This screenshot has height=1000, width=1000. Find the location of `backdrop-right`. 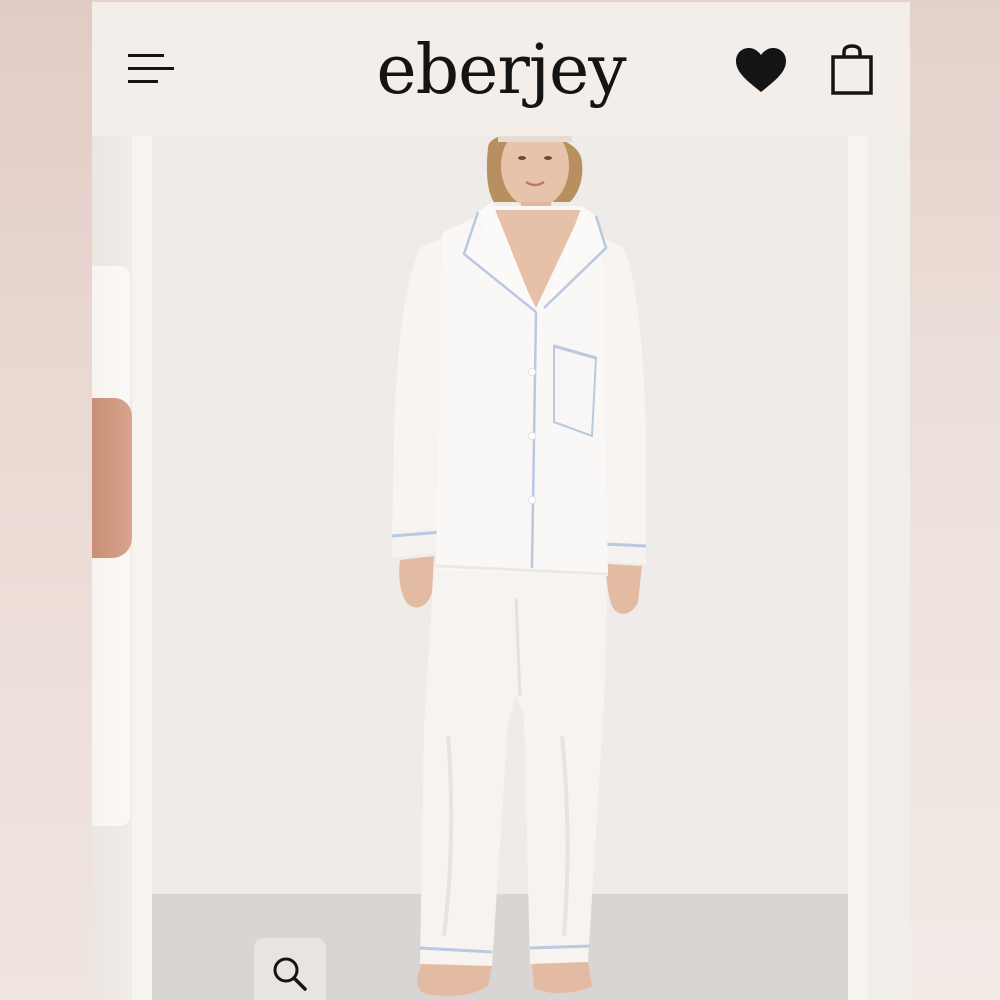

backdrop-right is located at coordinates (955, 500).